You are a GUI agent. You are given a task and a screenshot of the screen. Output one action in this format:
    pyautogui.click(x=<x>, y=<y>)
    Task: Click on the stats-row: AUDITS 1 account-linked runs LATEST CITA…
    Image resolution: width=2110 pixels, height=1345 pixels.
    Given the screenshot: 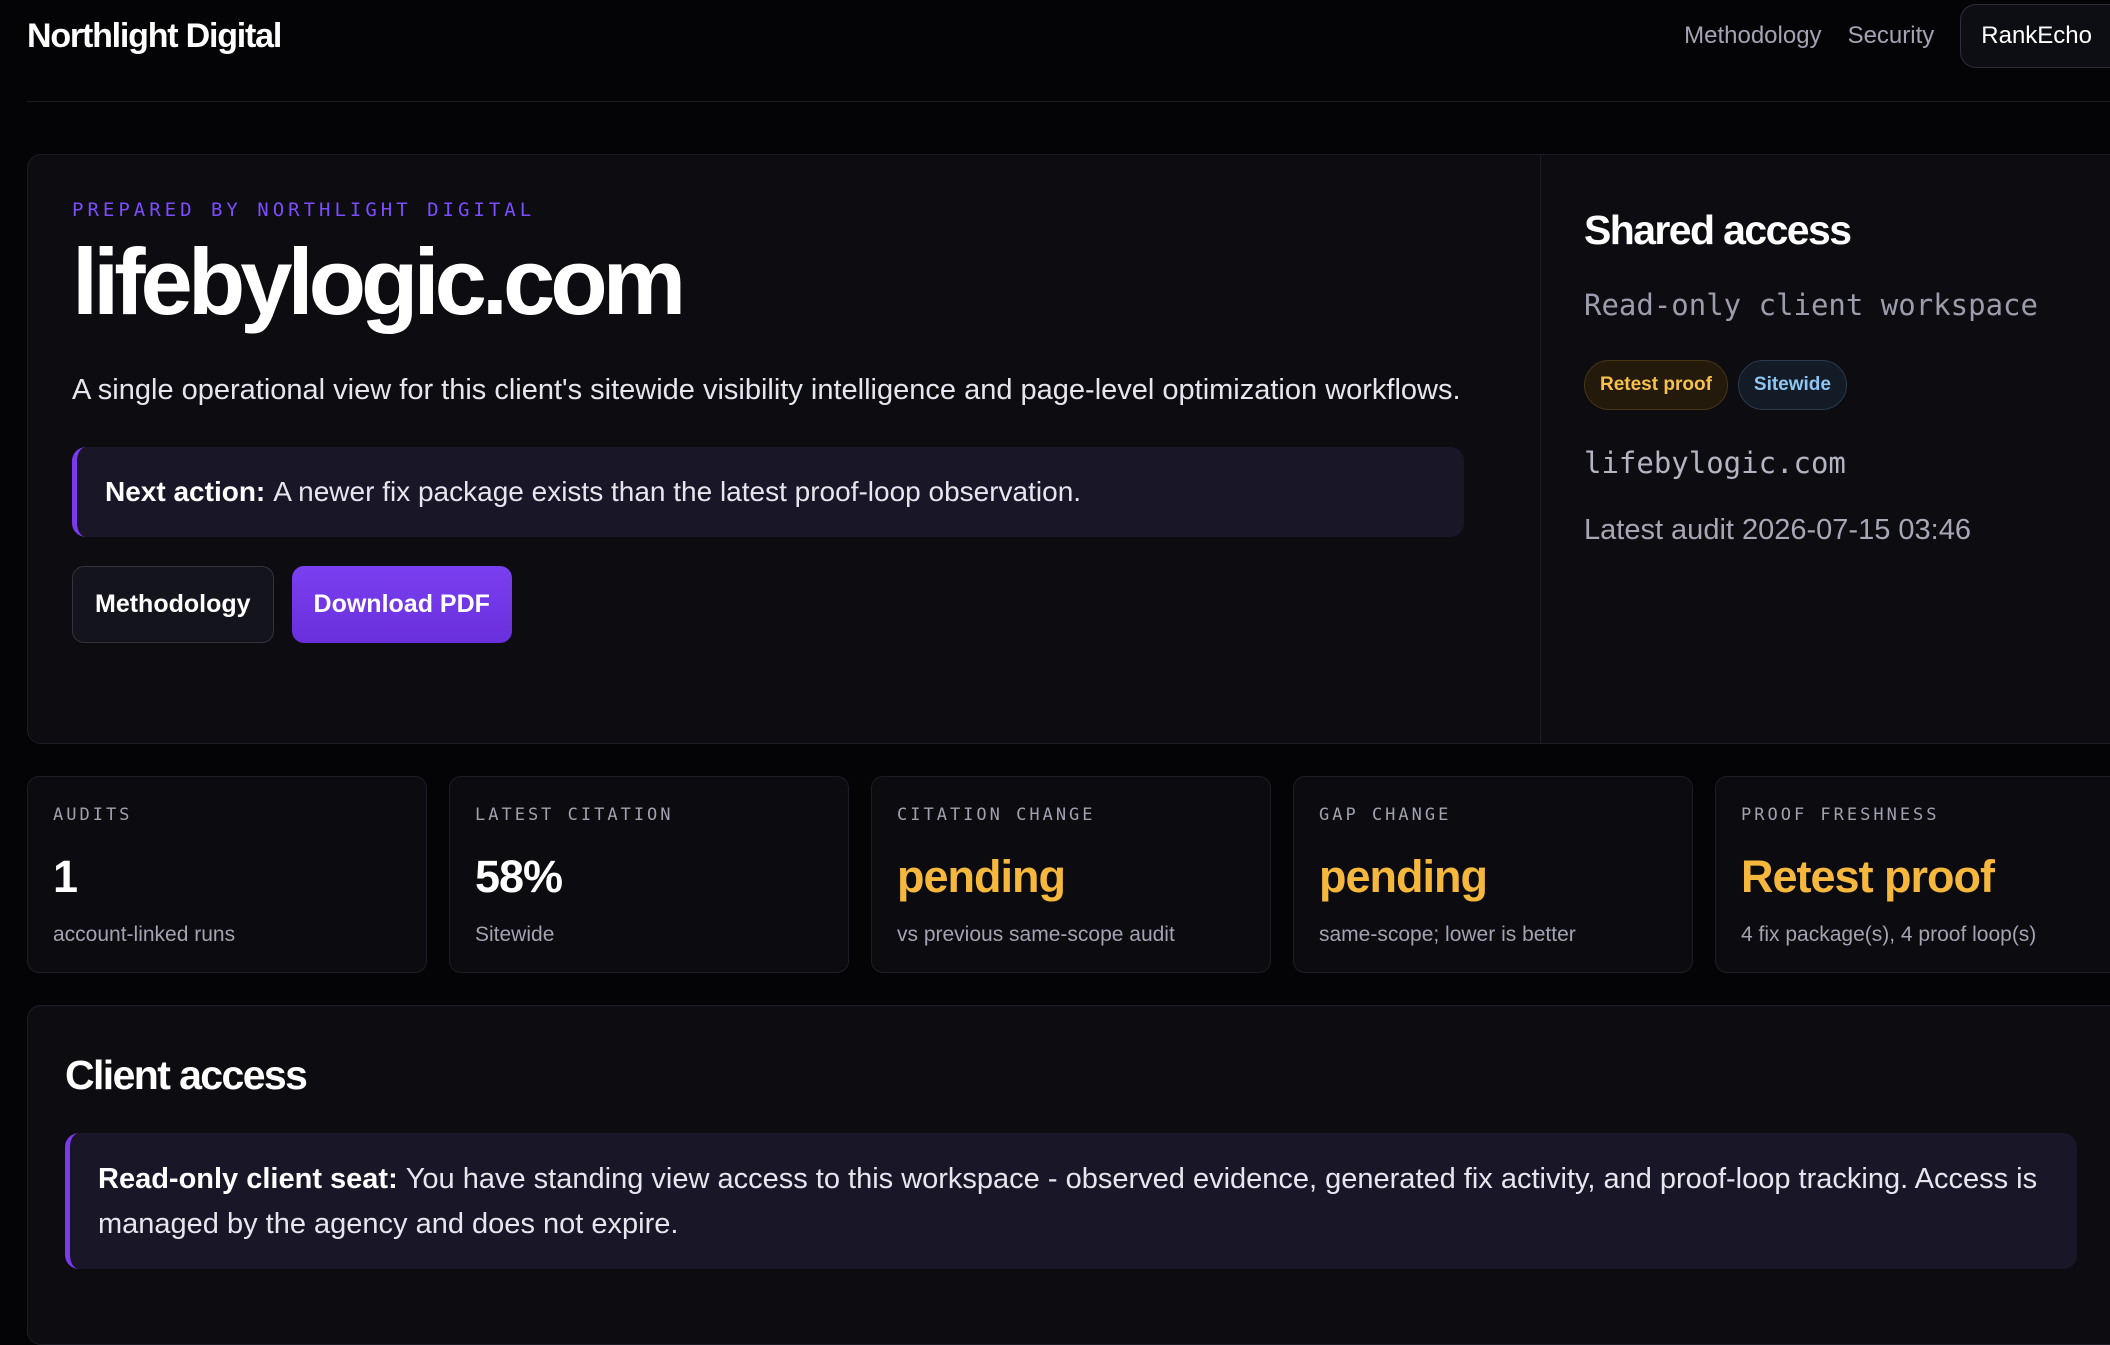 What is the action you would take?
    pyautogui.click(x=1068, y=874)
    